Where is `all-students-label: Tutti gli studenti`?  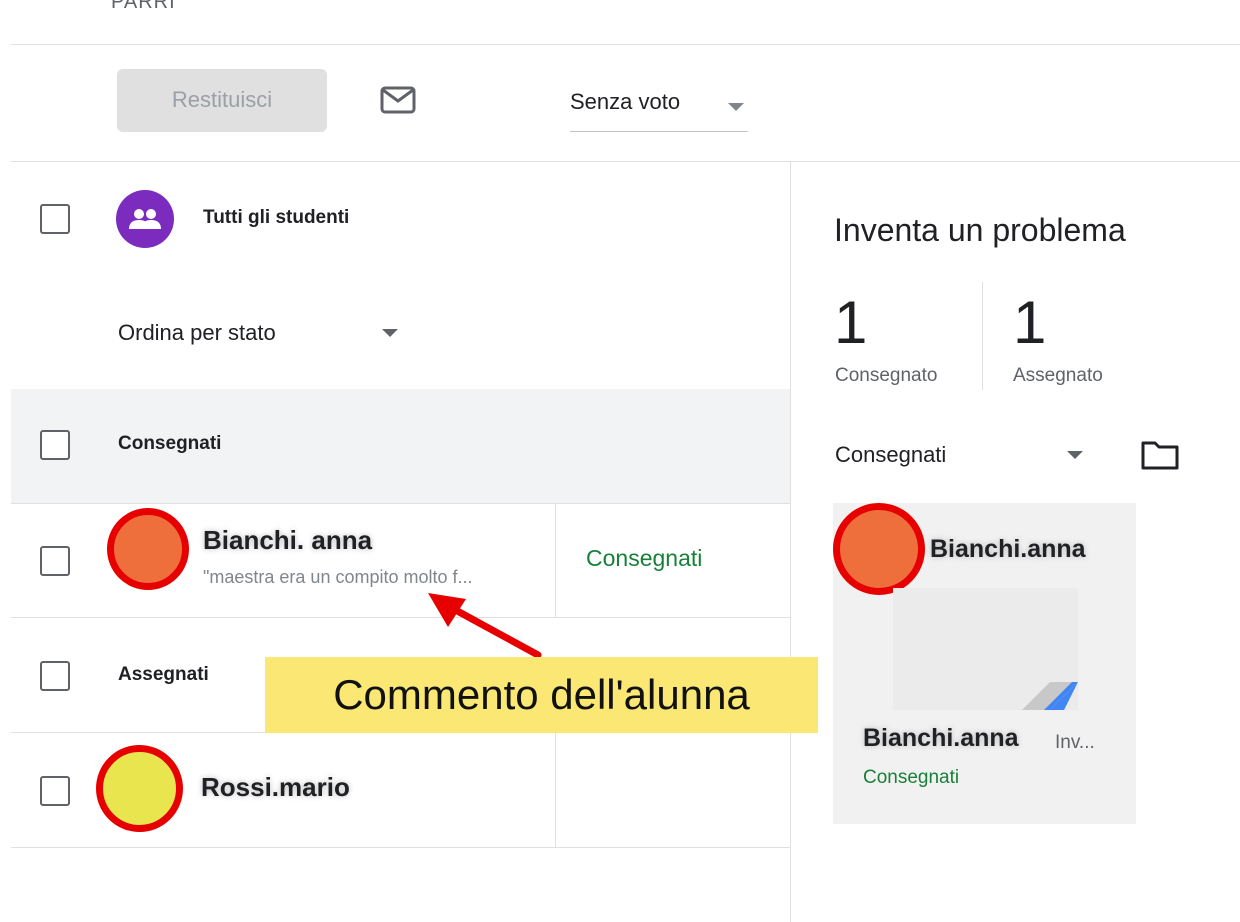
all-students-label: Tutti gli studenti is located at coordinates (276, 217).